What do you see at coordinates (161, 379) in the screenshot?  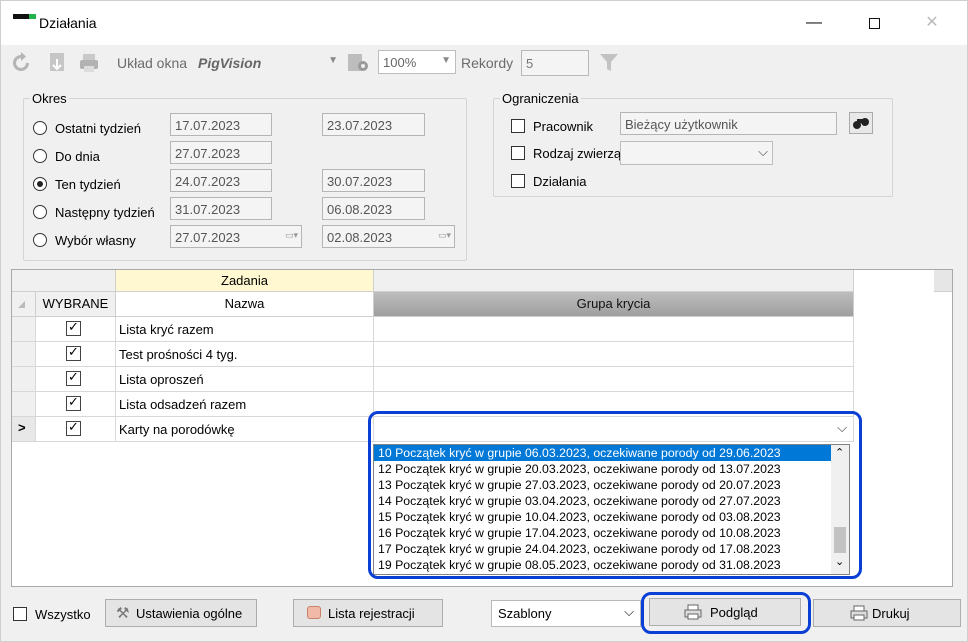 I see `row-name: Lista oproszeń` at bounding box center [161, 379].